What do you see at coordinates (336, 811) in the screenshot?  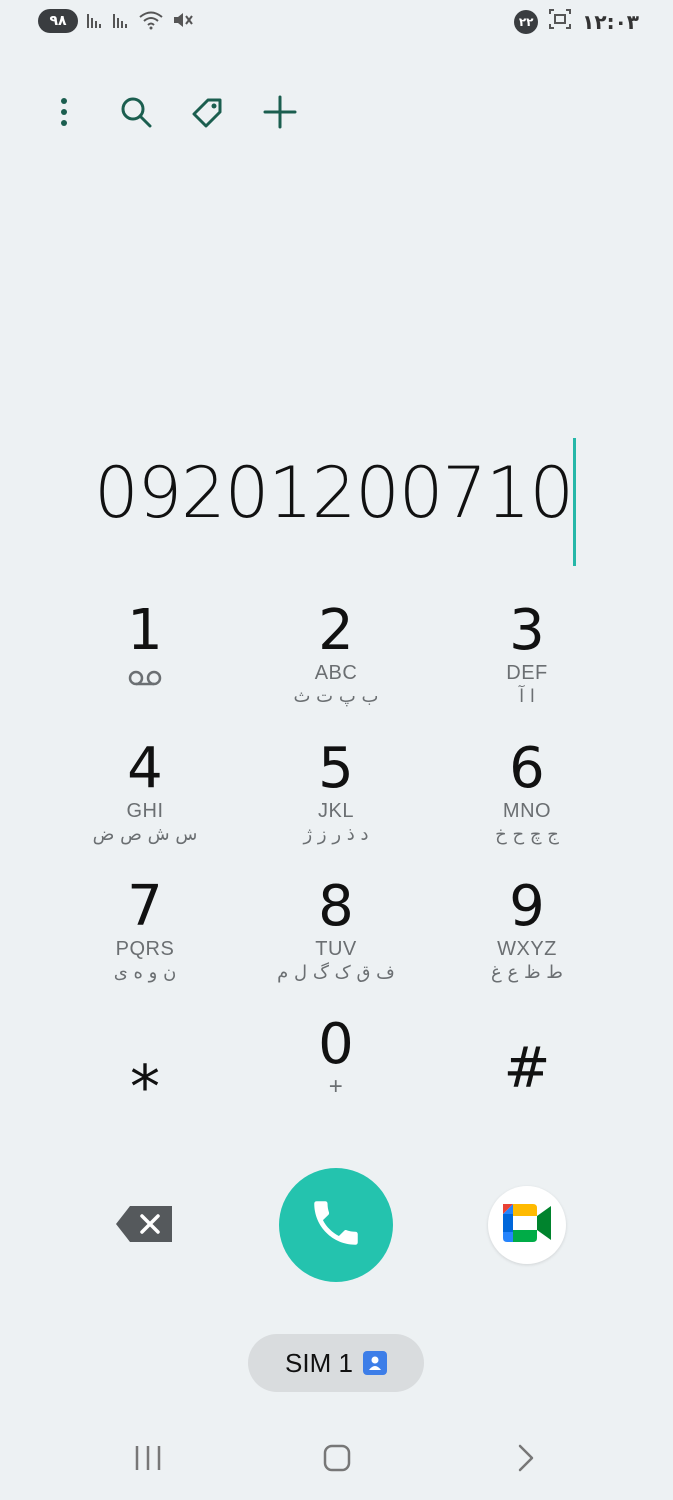 I see `key-letters: JKL` at bounding box center [336, 811].